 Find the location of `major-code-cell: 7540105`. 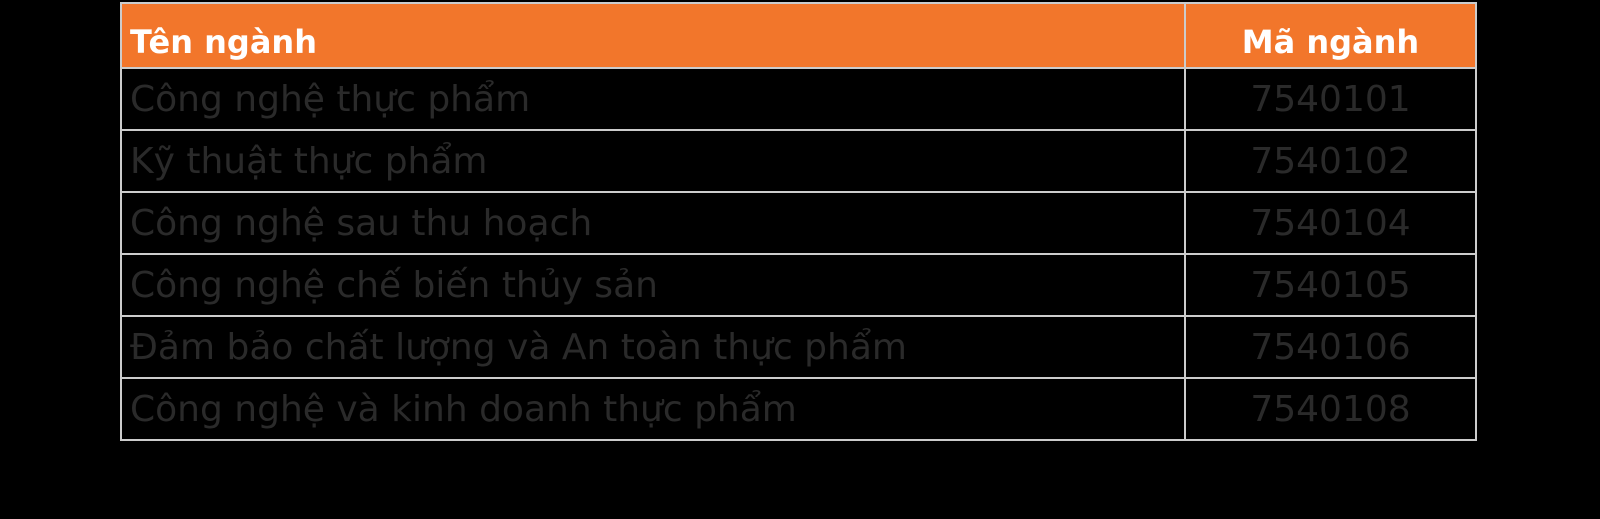

major-code-cell: 7540105 is located at coordinates (1330, 285).